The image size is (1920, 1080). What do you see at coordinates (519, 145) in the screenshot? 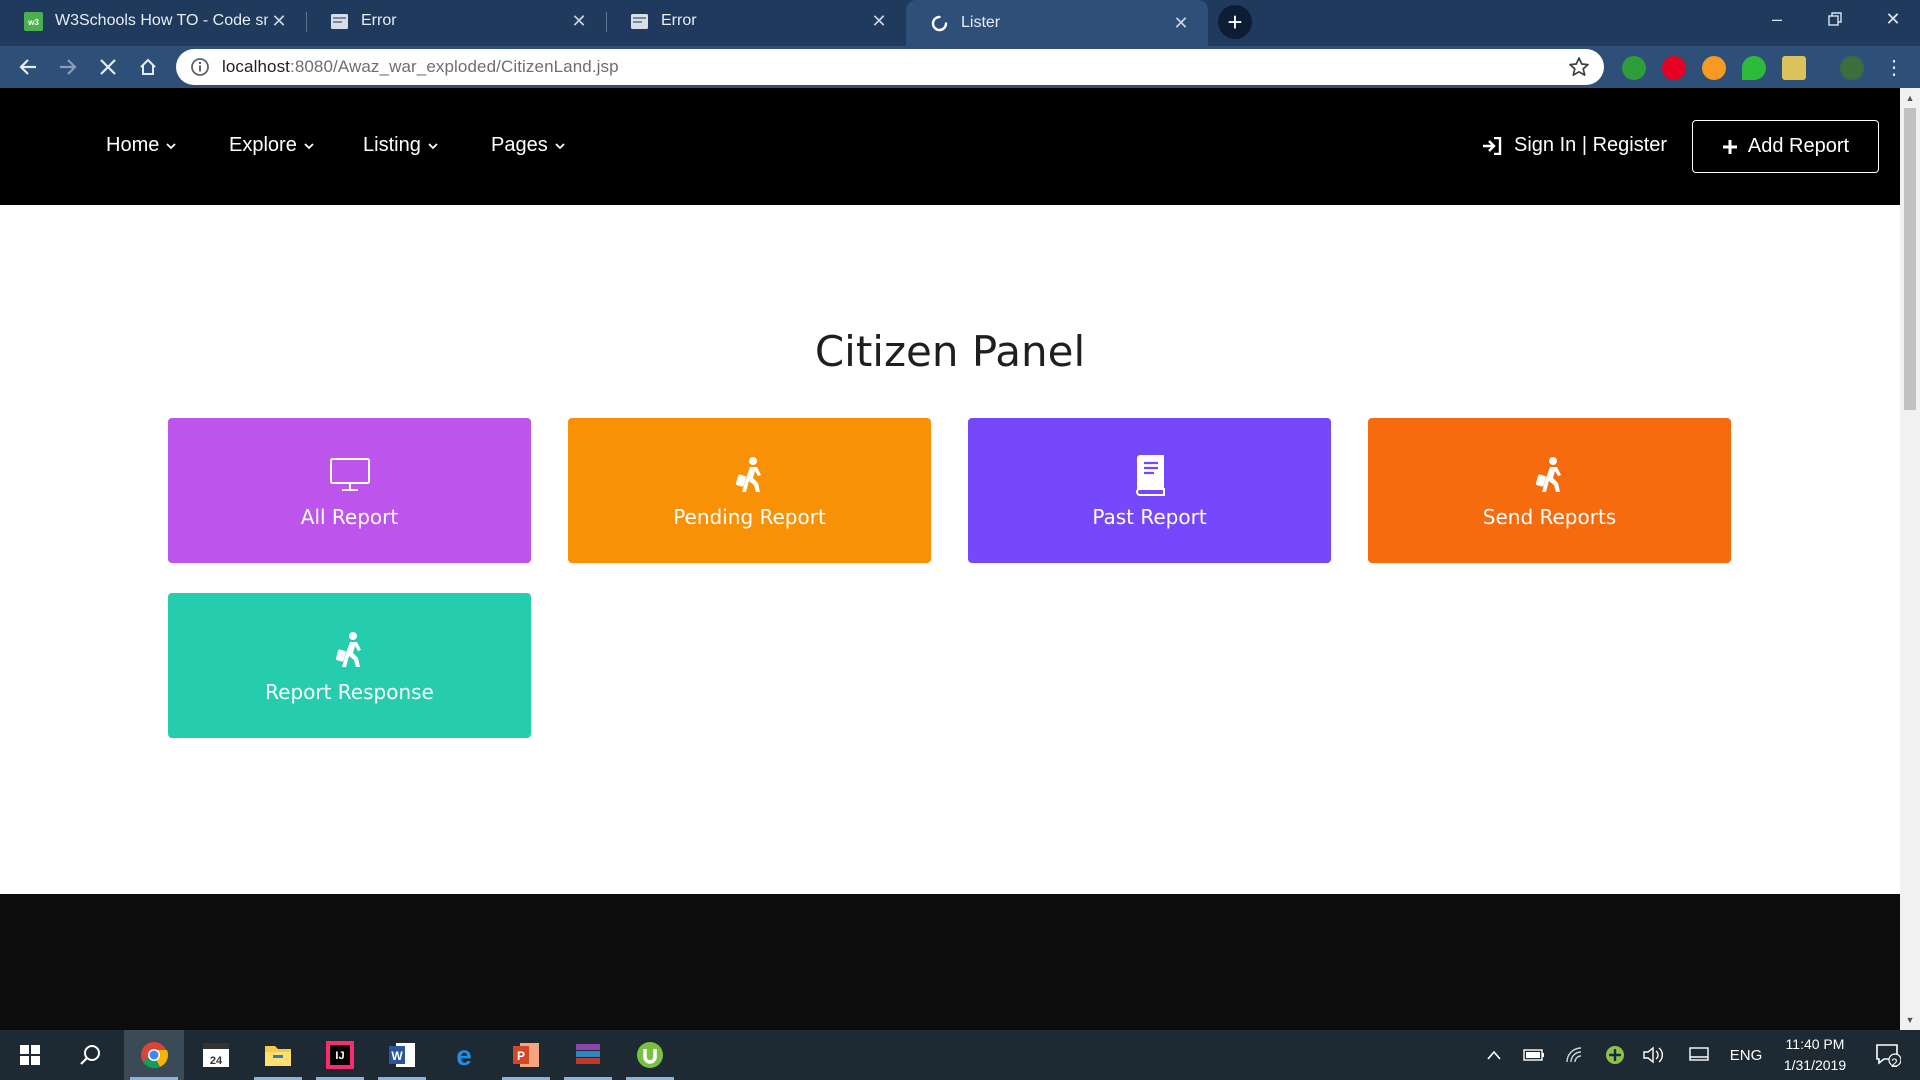
I see `nav-label: Pages` at bounding box center [519, 145].